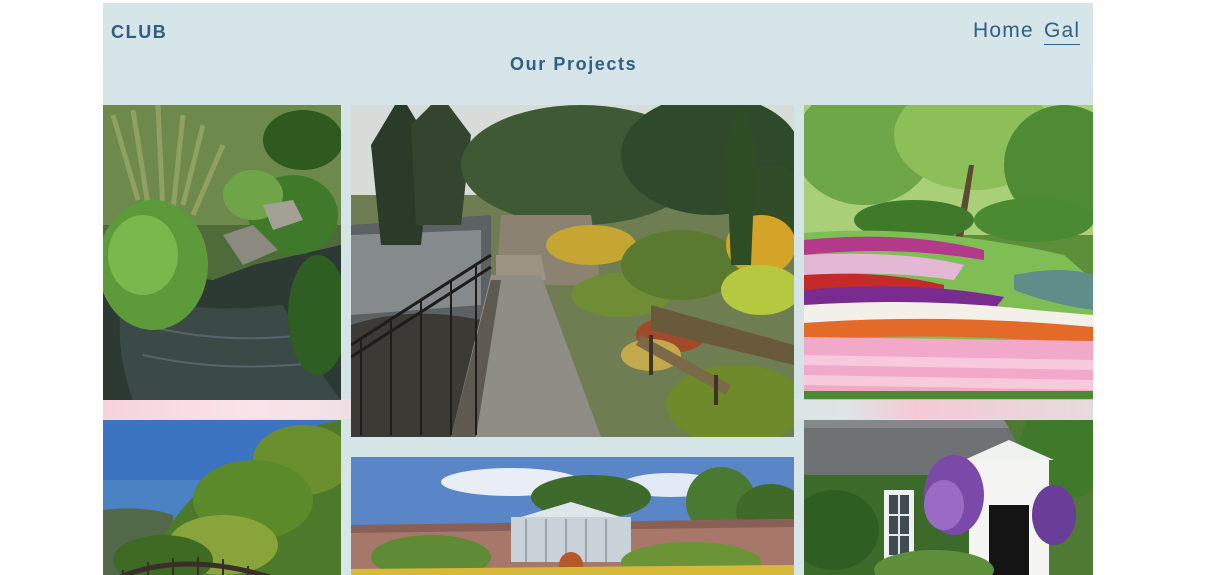  I want to click on tulip-beds-photo, so click(948, 252).